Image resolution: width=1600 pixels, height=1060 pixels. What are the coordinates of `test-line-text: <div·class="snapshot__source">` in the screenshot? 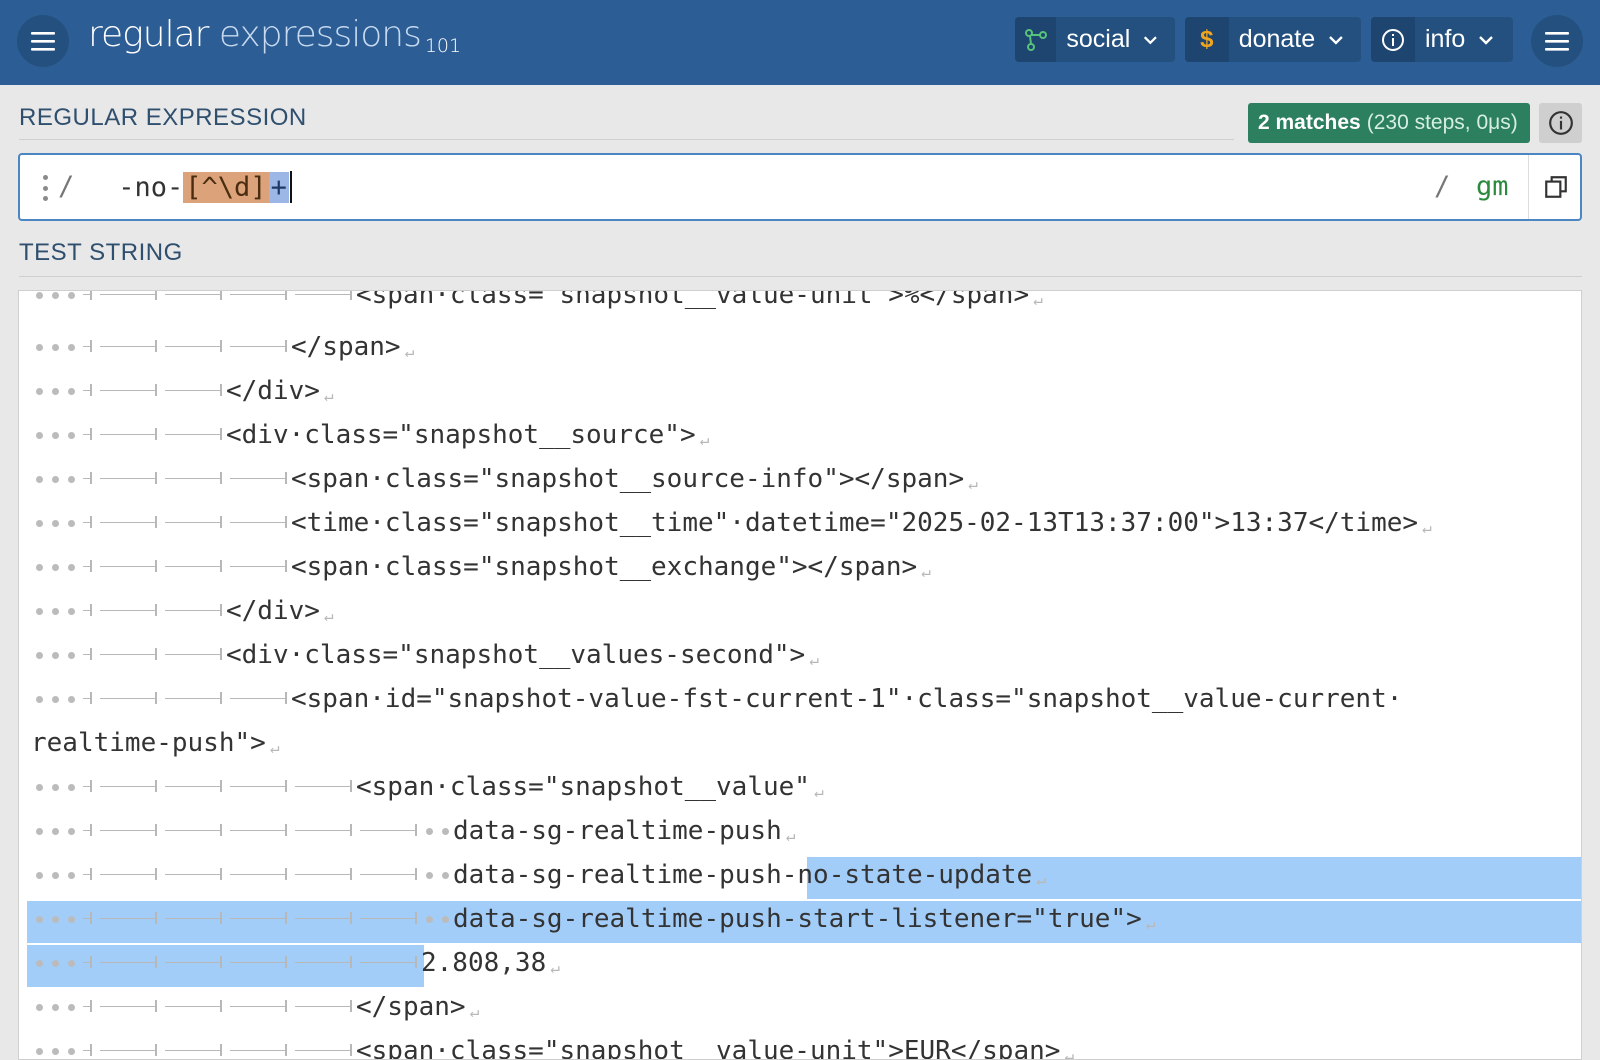 It's located at (461, 435).